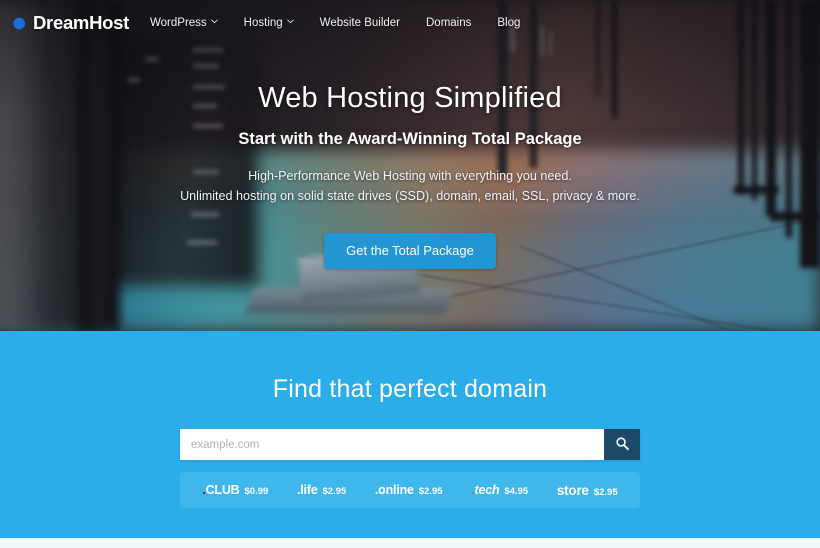  I want to click on tld-label: tech, so click(487, 490).